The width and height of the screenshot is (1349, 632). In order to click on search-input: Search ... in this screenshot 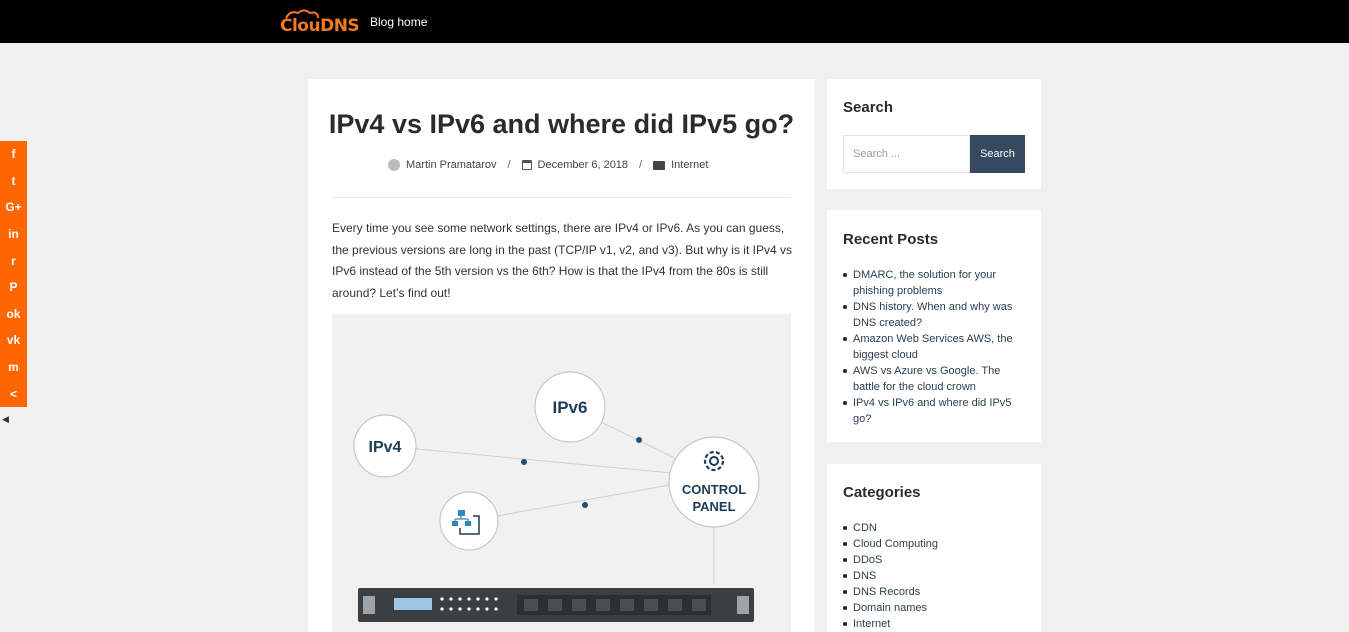, I will do `click(906, 154)`.